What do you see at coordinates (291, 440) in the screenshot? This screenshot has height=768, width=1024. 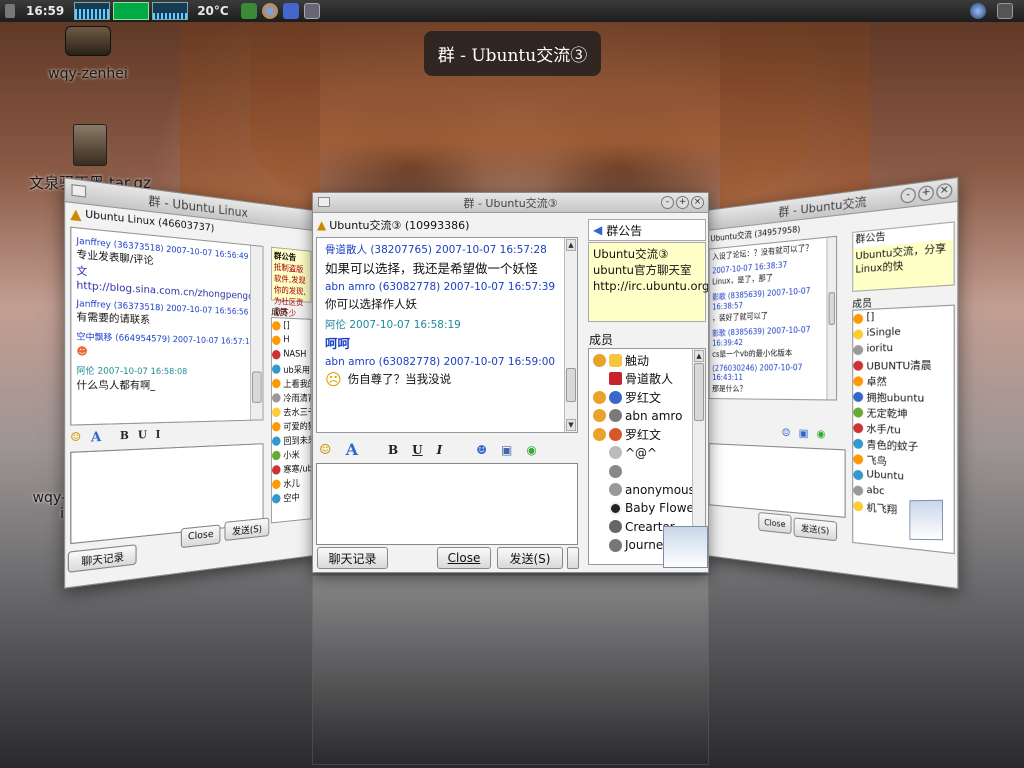 I see `member-item: 回到未来` at bounding box center [291, 440].